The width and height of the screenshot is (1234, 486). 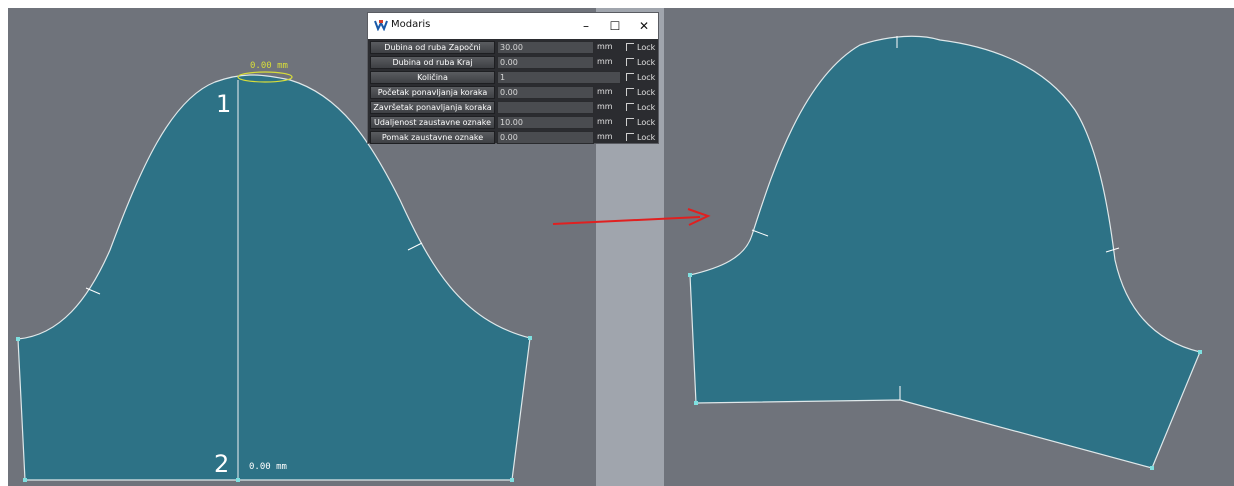 I want to click on point-number-2: 2, so click(x=222, y=464).